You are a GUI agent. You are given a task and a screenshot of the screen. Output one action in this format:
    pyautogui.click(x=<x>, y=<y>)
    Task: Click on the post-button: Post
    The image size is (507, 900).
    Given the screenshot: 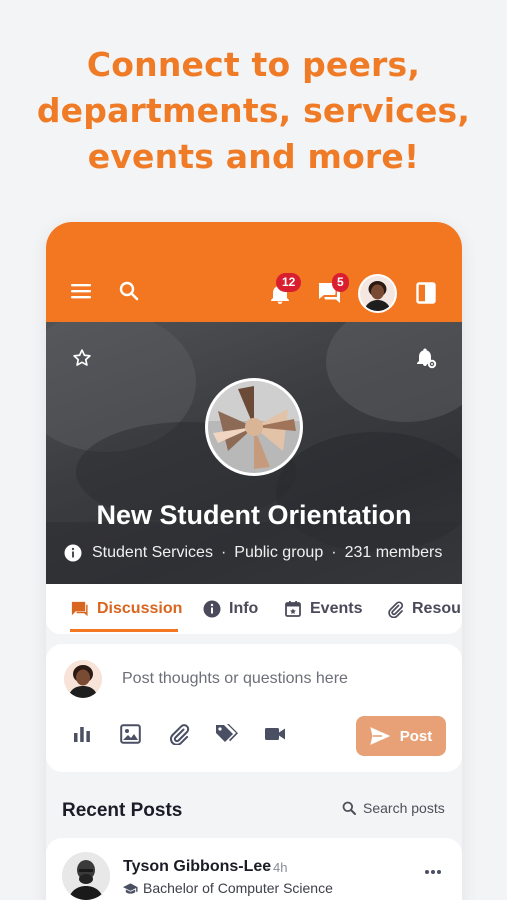 What is the action you would take?
    pyautogui.click(x=401, y=736)
    